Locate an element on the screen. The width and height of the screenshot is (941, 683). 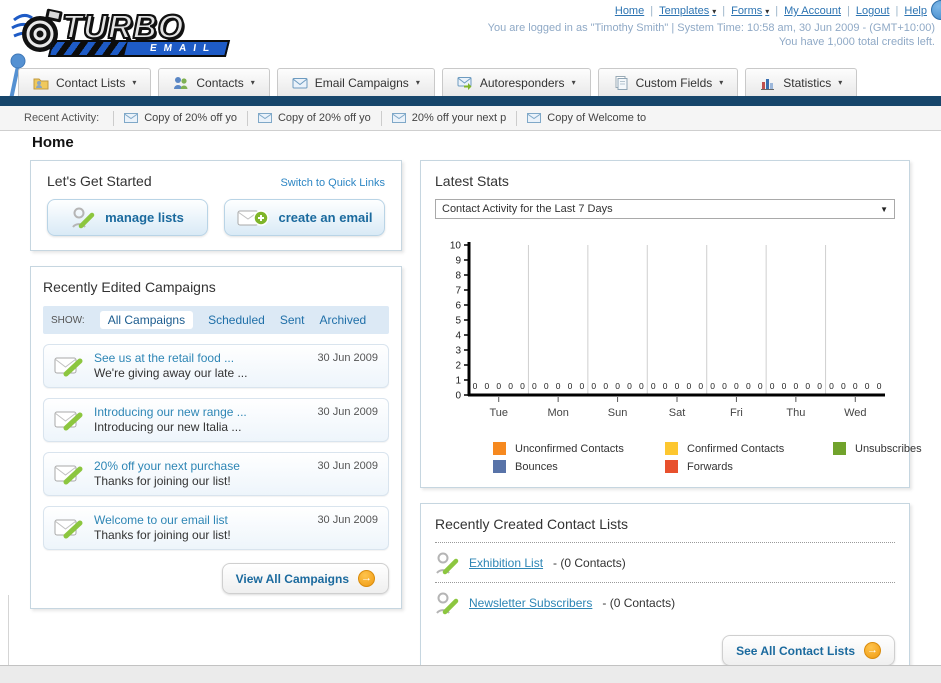
filter-sent: Sent is located at coordinates (292, 320).